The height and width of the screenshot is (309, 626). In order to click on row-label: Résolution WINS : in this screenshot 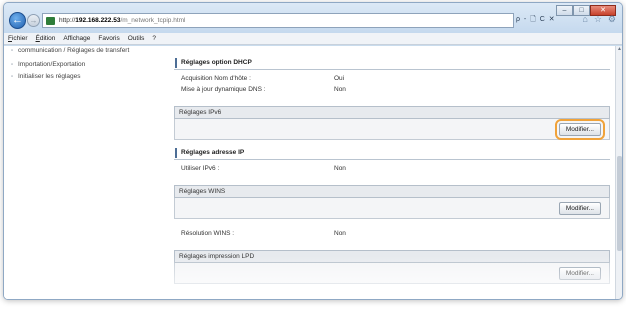, I will do `click(208, 233)`.